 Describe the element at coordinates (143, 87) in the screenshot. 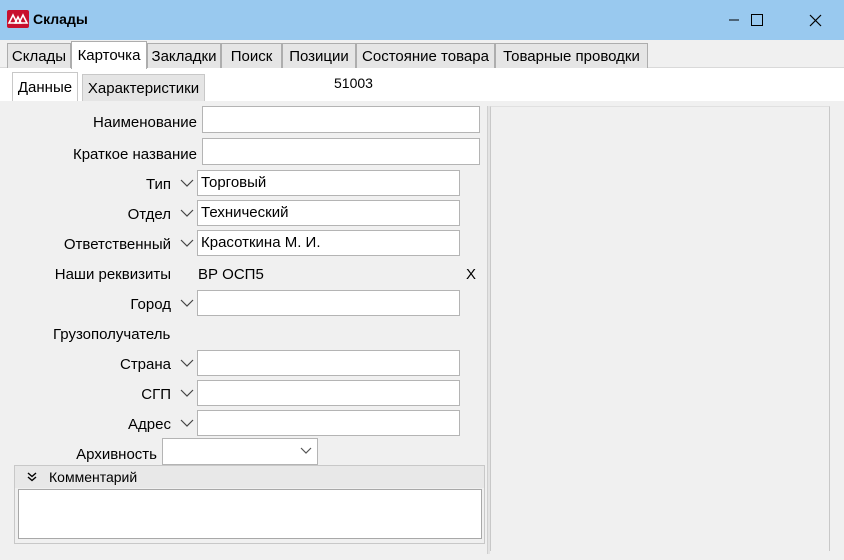

I see `subtab-characteristics: Характеристики` at that location.